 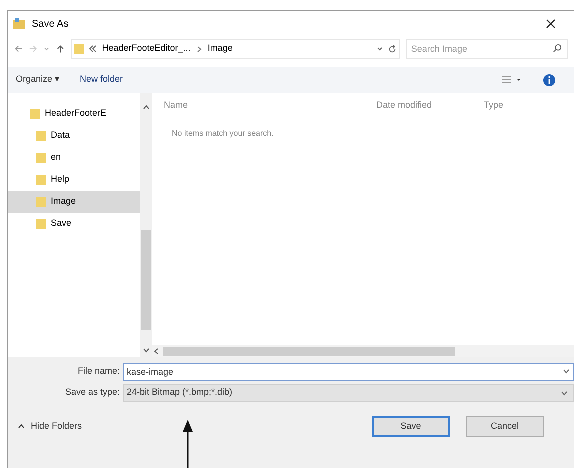 What do you see at coordinates (156, 351) in the screenshot?
I see `scroll-left-icon` at bounding box center [156, 351].